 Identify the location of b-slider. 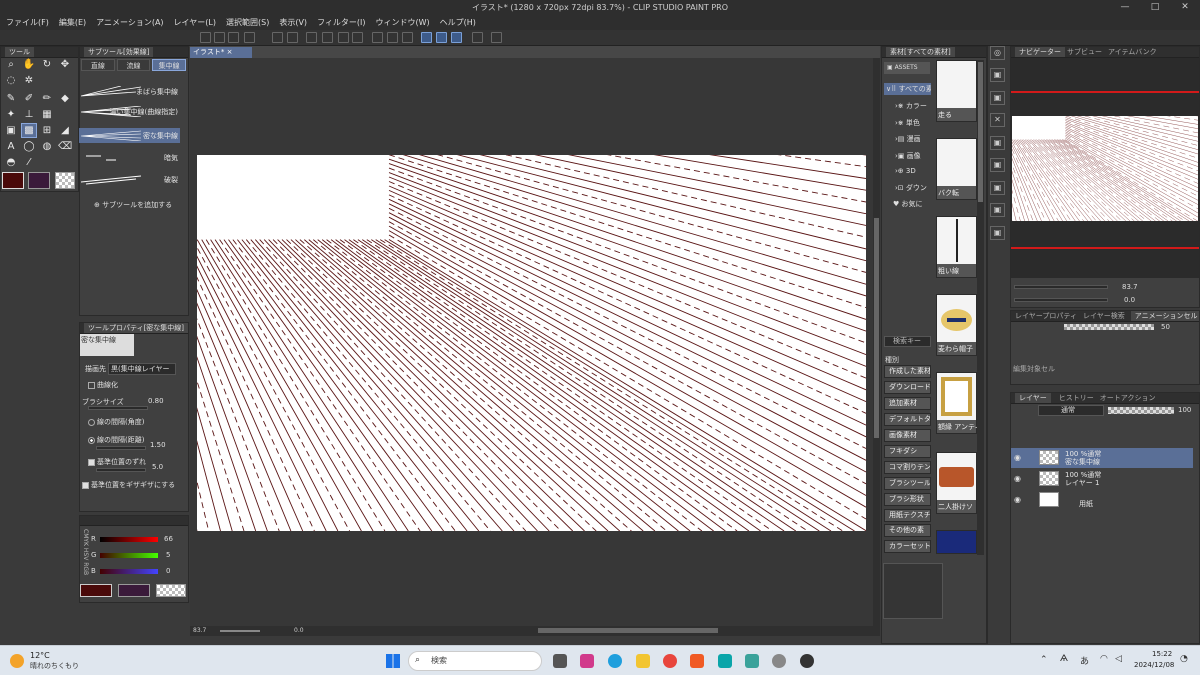
(129, 571).